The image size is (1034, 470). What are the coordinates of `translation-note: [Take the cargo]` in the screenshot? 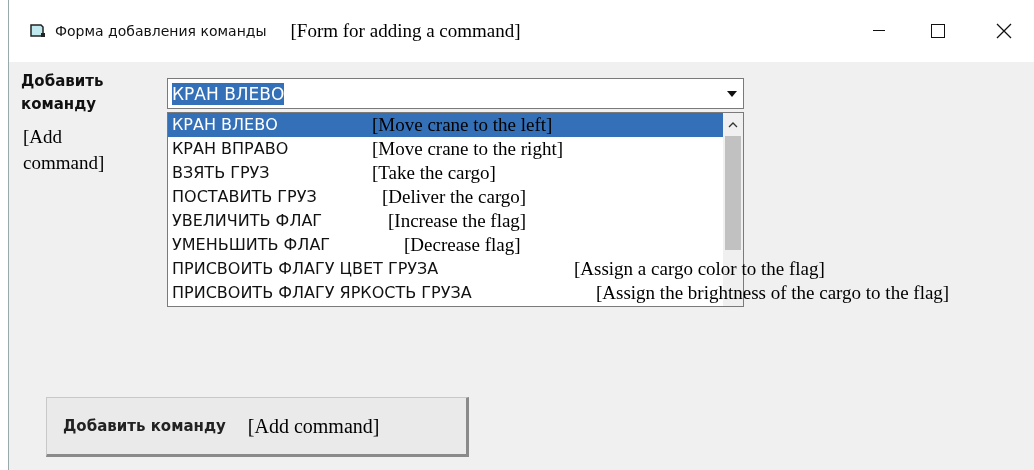 It's located at (434, 172).